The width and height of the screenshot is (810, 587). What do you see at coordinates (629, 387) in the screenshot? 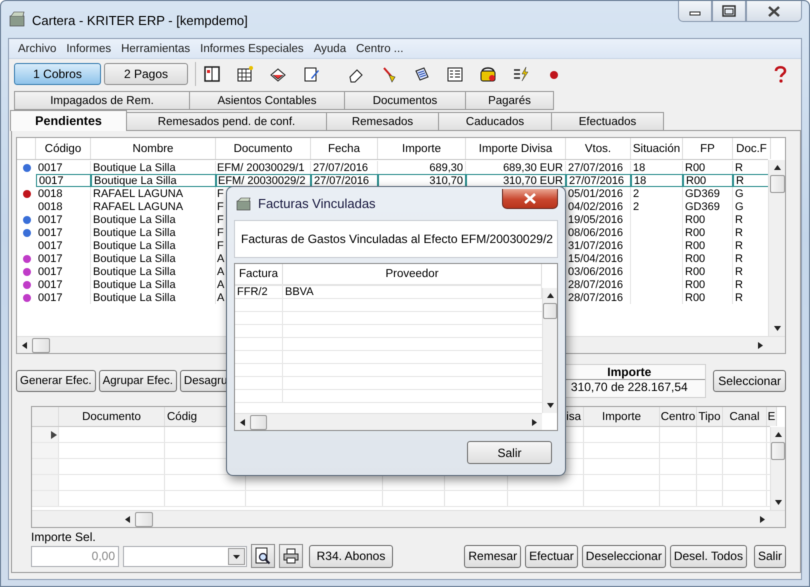
I see `total-value: 310,70 de 228.167,54` at bounding box center [629, 387].